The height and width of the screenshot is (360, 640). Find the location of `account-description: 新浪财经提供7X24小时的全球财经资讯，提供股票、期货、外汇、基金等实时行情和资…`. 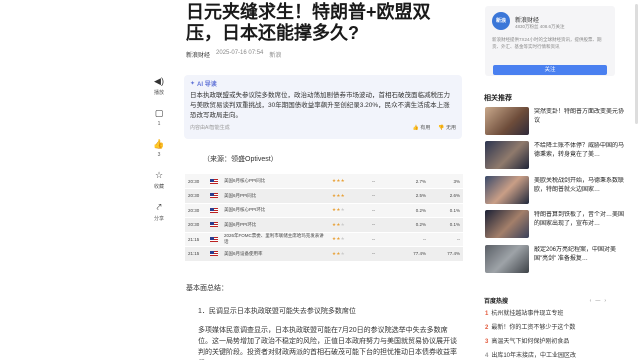

account-description: 新浪财经提供7X24小时的全球财经资讯，提供股票、期货、外汇、基金等实时行情和资… is located at coordinates (547, 43).